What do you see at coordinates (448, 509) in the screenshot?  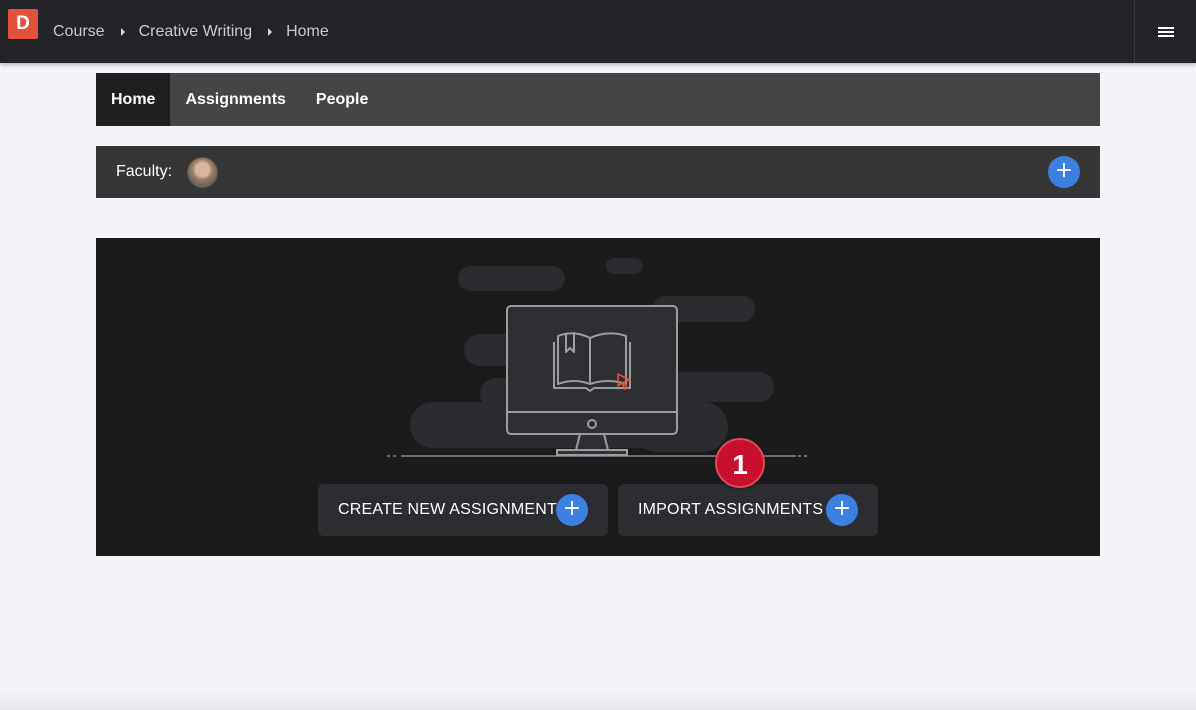 I see `create-new-assignment-label: CREATE NEW ASSIGNMENT` at bounding box center [448, 509].